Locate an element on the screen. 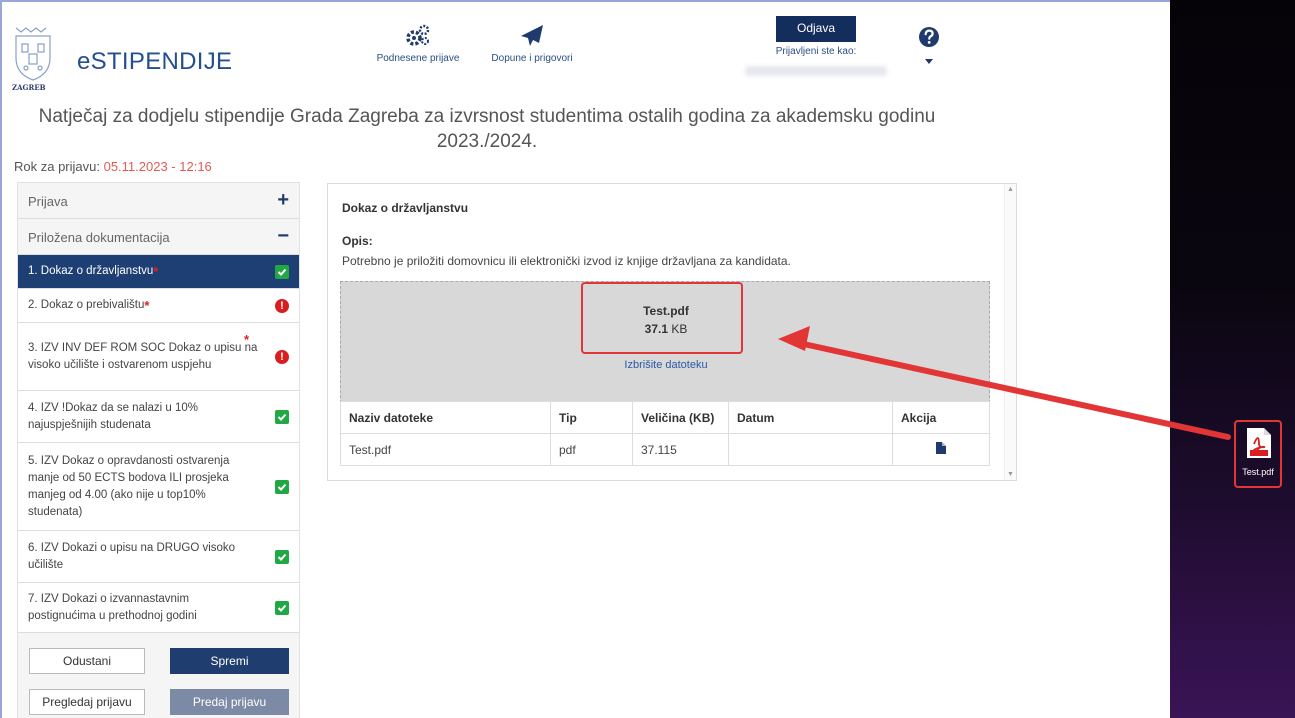 This screenshot has width=1295, height=718. username-redacted is located at coordinates (816, 71).